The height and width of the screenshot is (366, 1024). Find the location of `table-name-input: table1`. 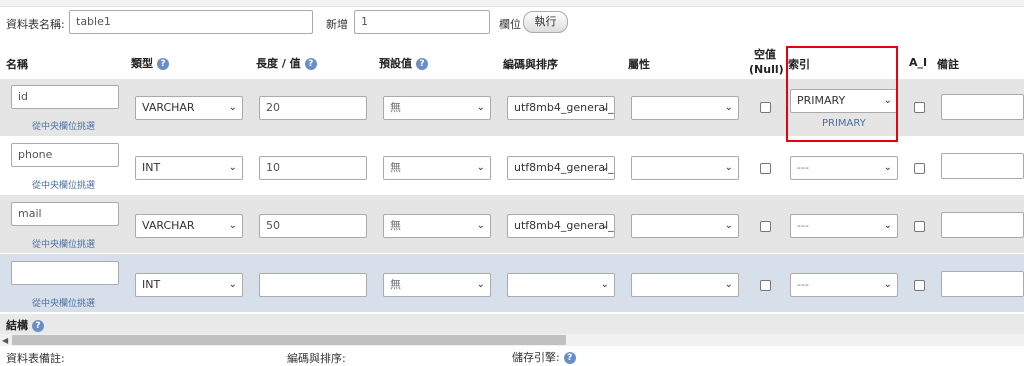

table-name-input: table1 is located at coordinates (191, 22).